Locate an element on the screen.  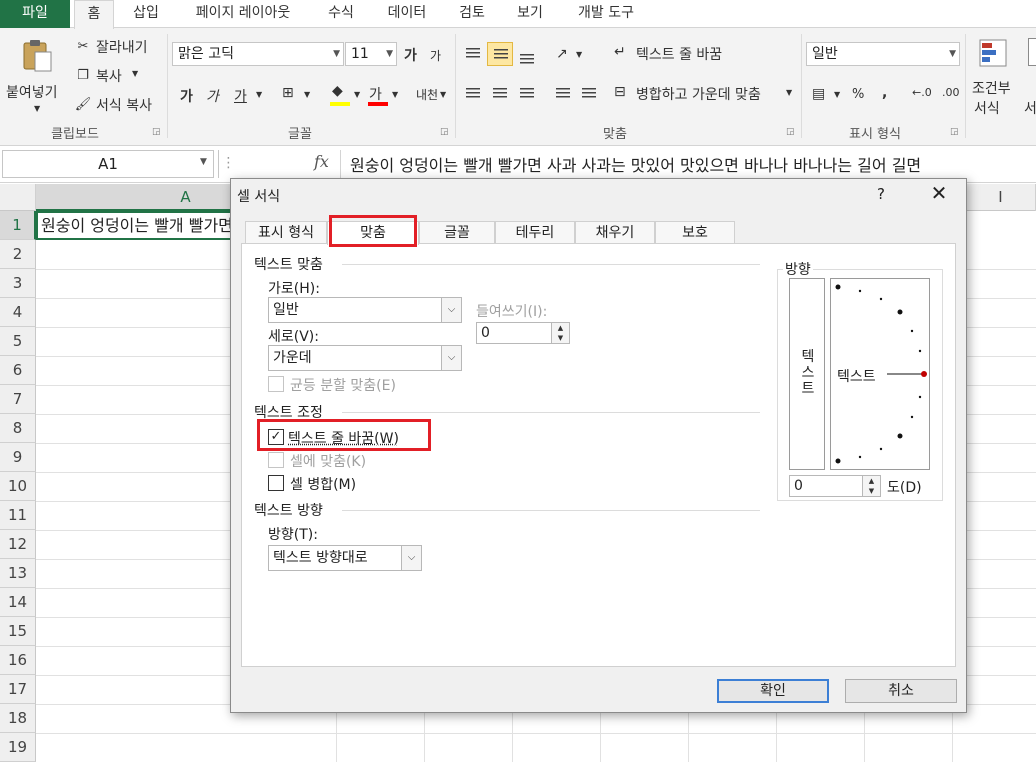
ok-button: 확인 is located at coordinates (773, 691).